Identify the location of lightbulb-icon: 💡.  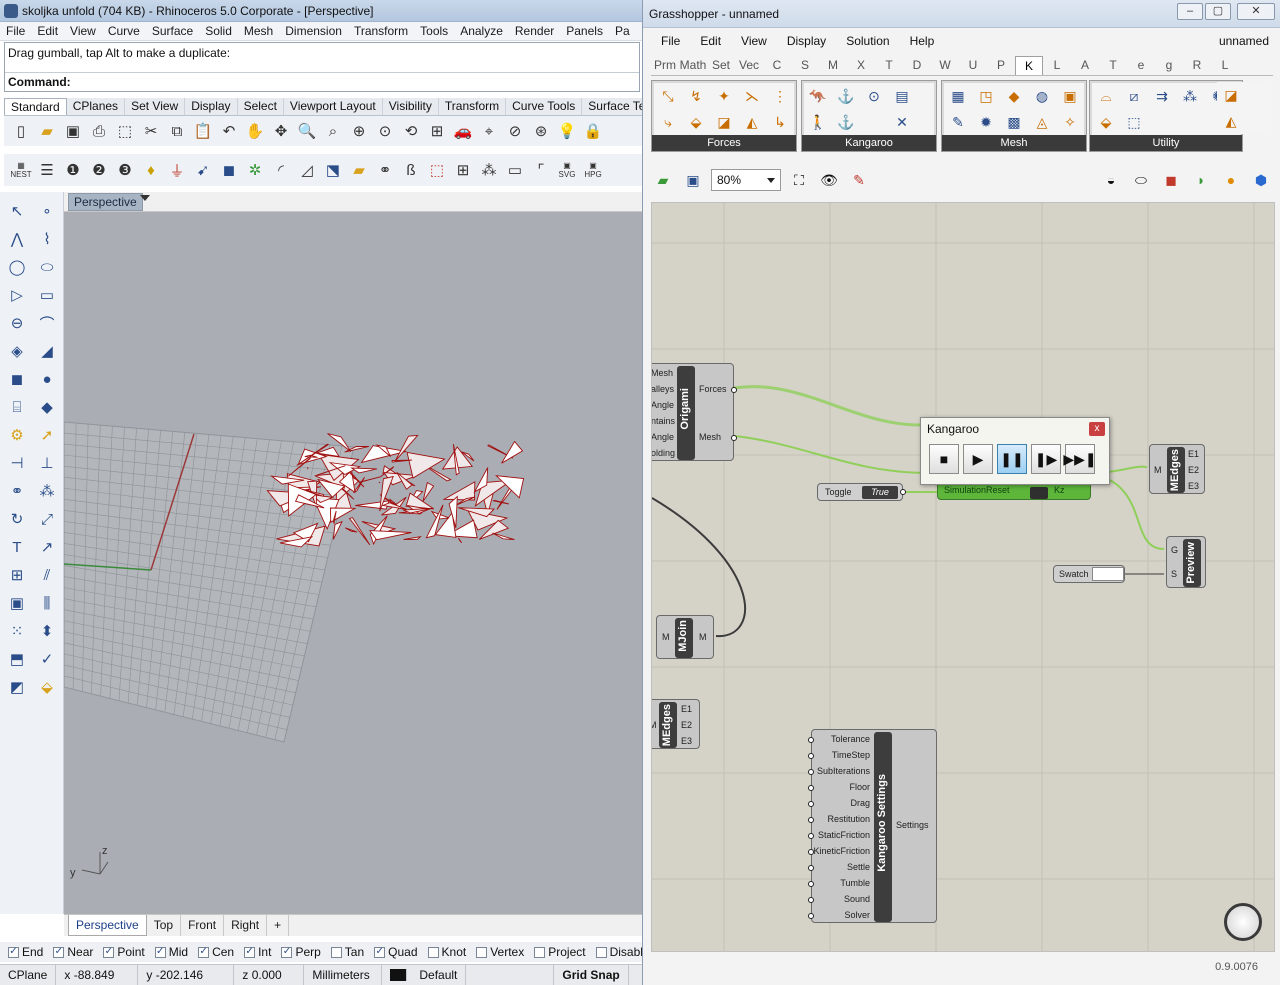
(567, 131).